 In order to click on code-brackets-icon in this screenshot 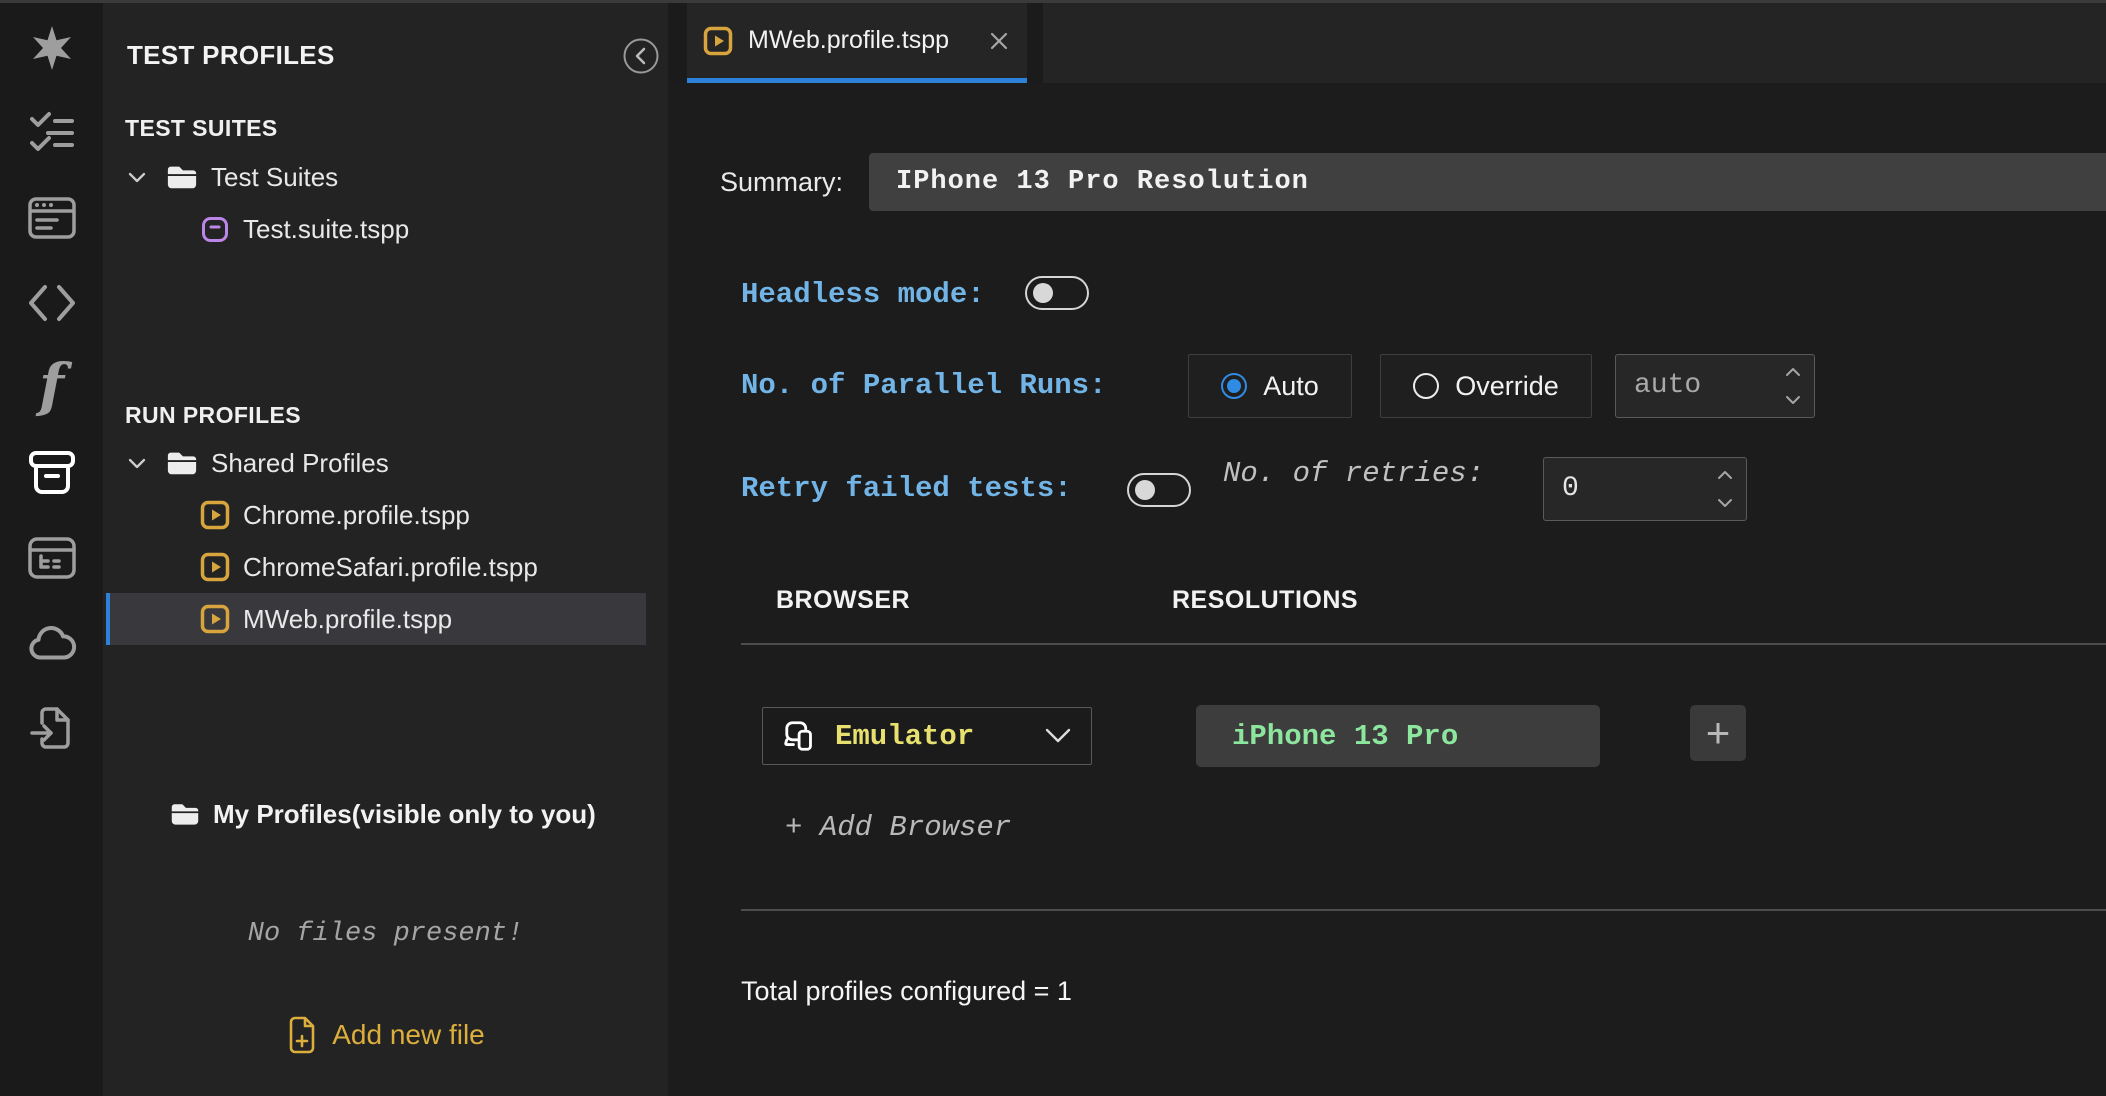, I will do `click(51, 302)`.